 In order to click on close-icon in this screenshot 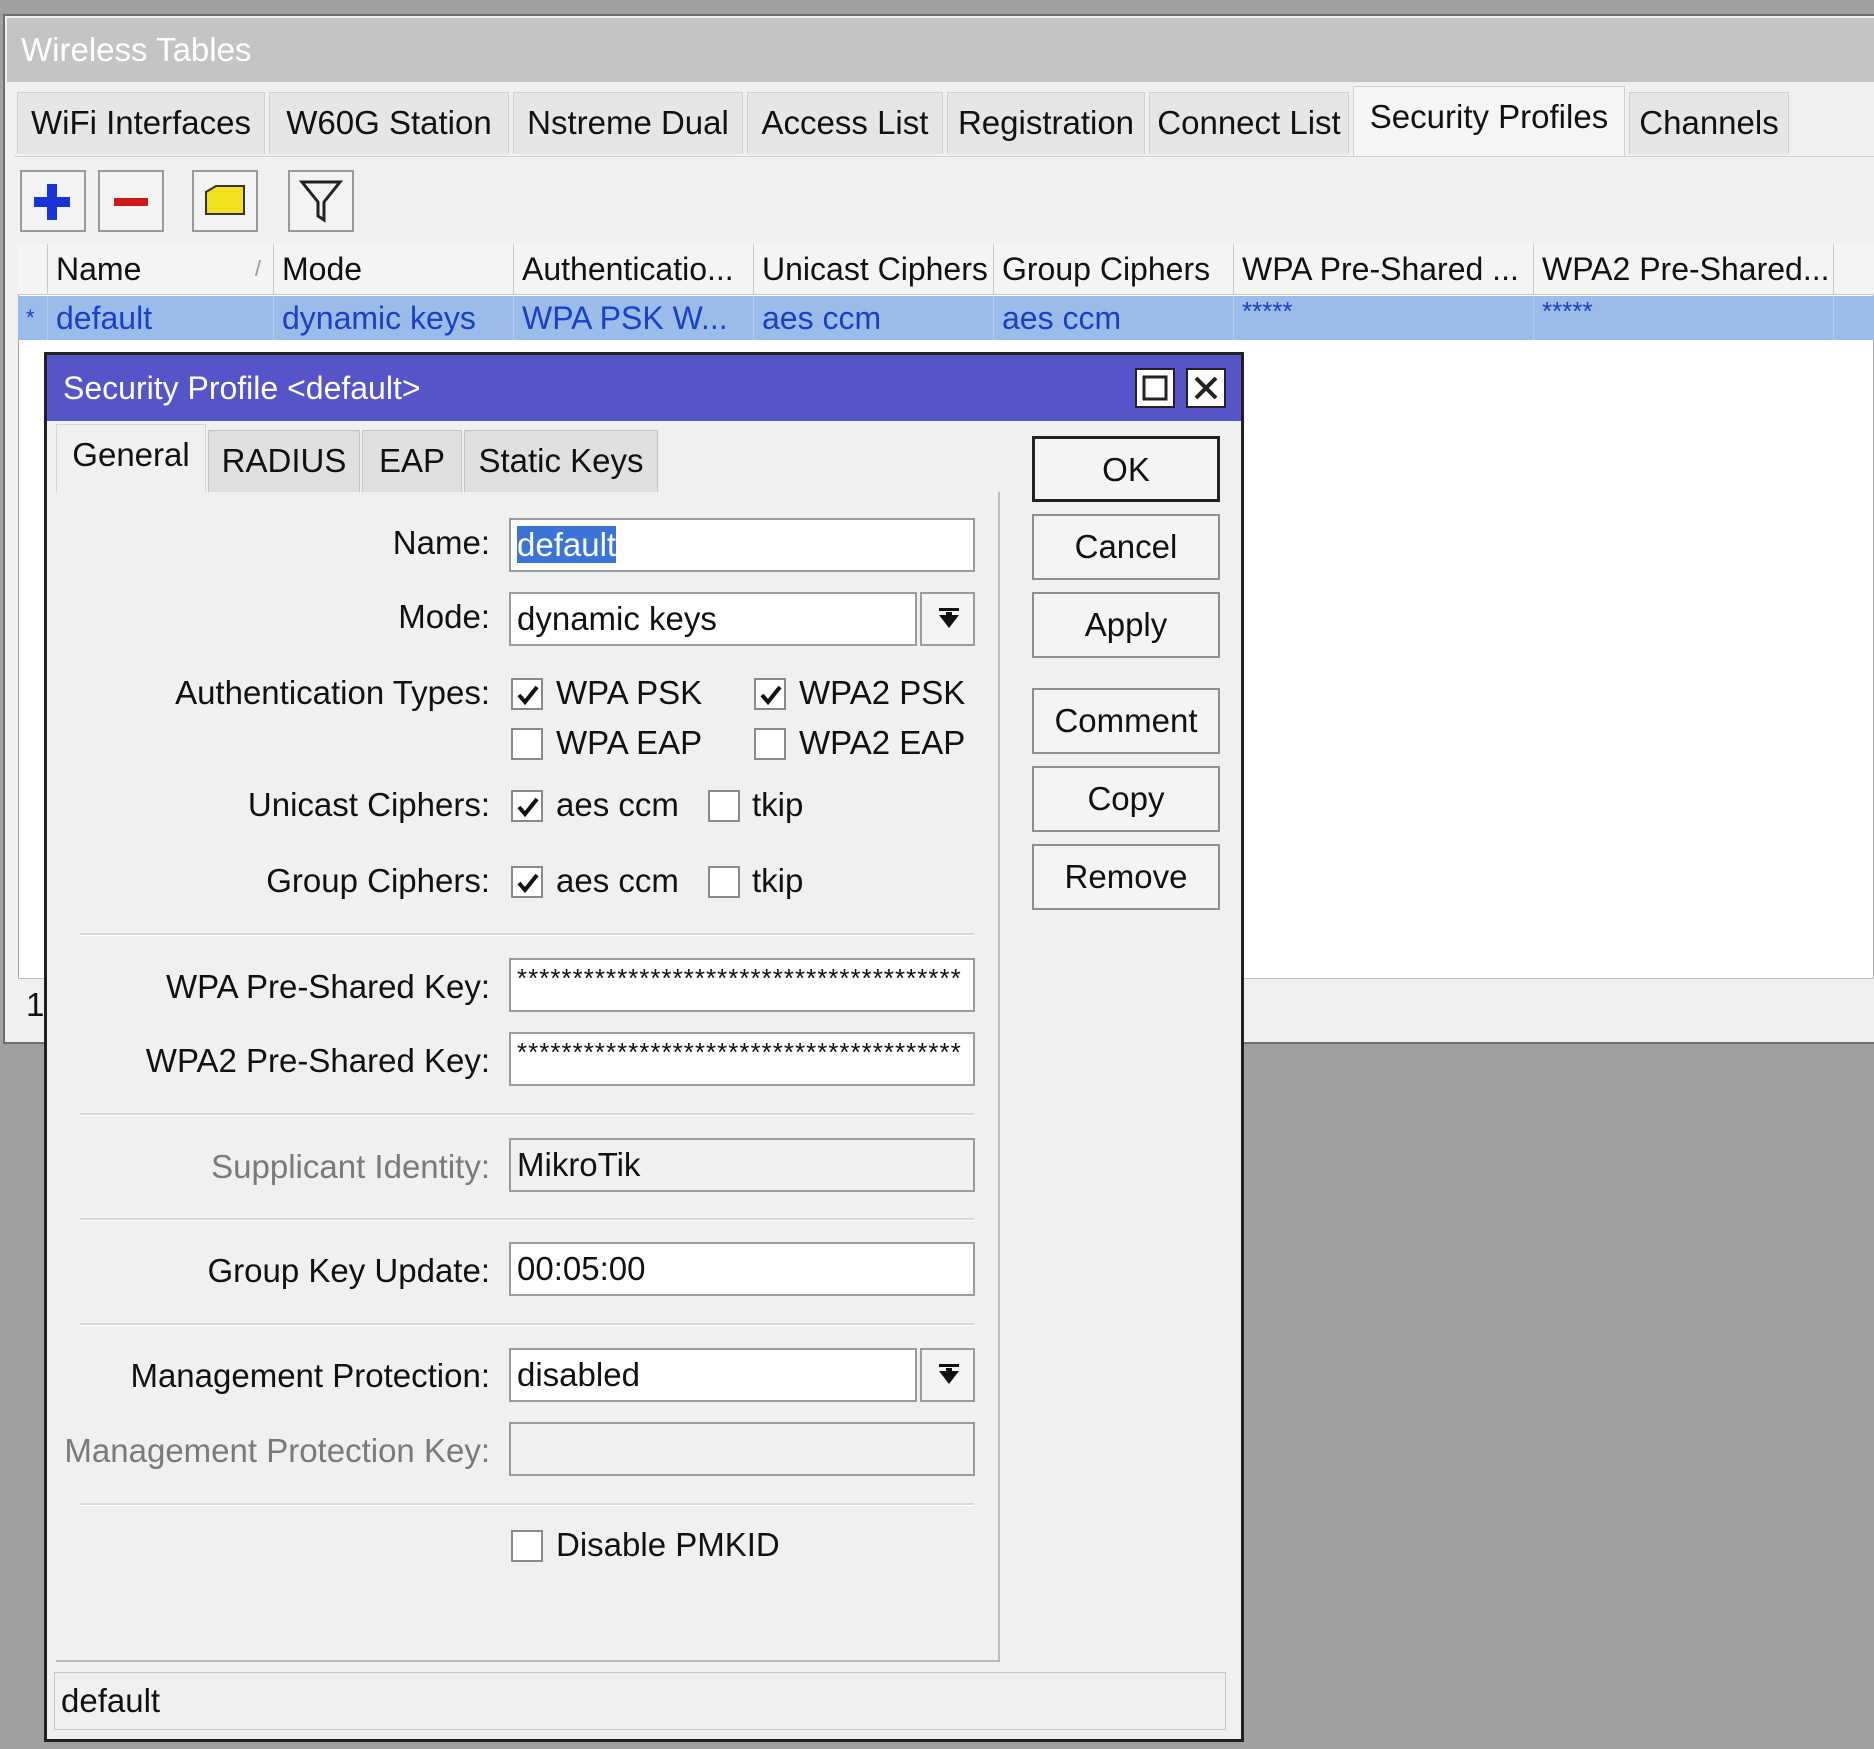, I will do `click(1206, 388)`.